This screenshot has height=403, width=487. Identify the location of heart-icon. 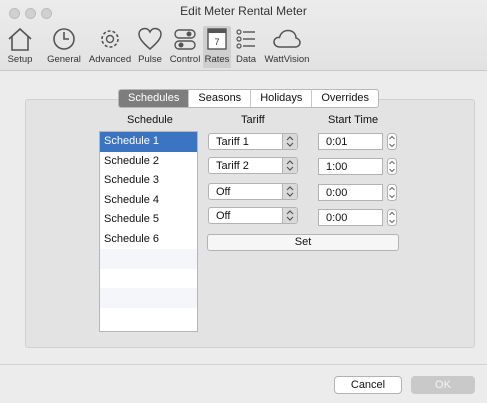
(150, 38).